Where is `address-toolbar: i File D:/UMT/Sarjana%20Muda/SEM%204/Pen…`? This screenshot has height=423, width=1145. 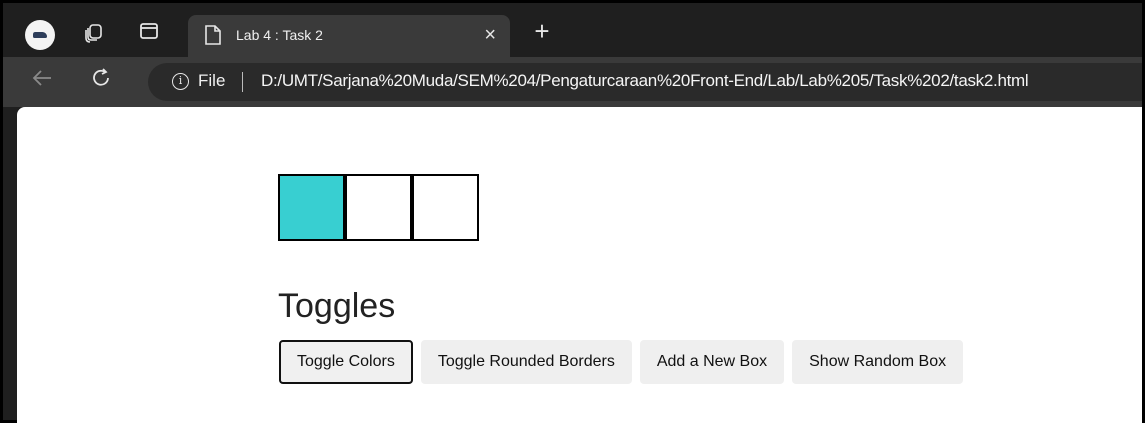
address-toolbar: i File D:/UMT/Sarjana%20Muda/SEM%204/Pen… is located at coordinates (572, 82).